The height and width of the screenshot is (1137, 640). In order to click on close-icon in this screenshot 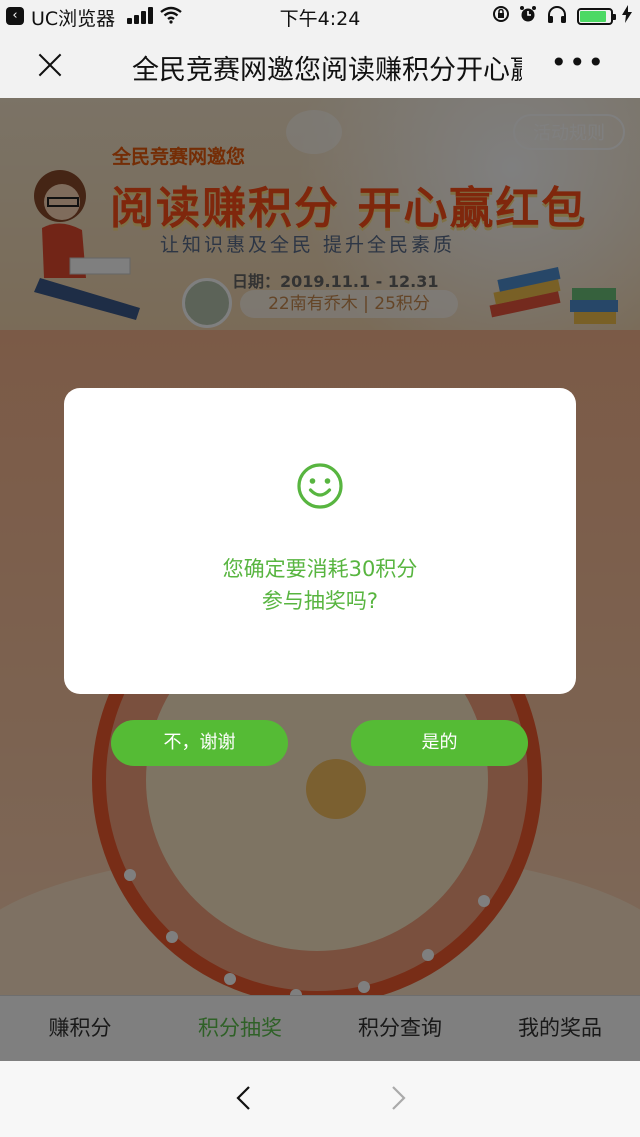, I will do `click(50, 65)`.